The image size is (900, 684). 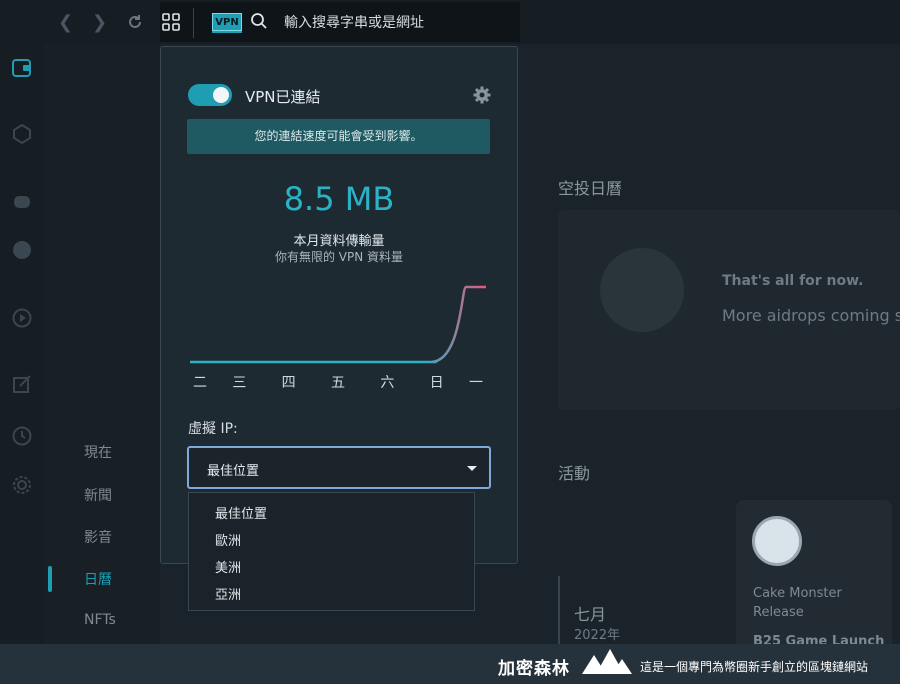 I want to click on toggle-knob, so click(x=221, y=95).